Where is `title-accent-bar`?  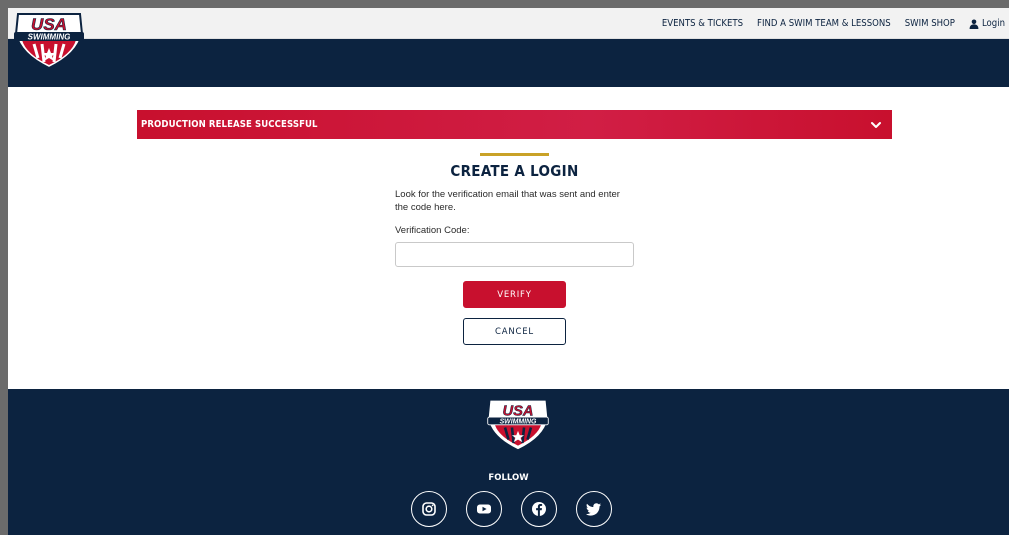
title-accent-bar is located at coordinates (514, 154).